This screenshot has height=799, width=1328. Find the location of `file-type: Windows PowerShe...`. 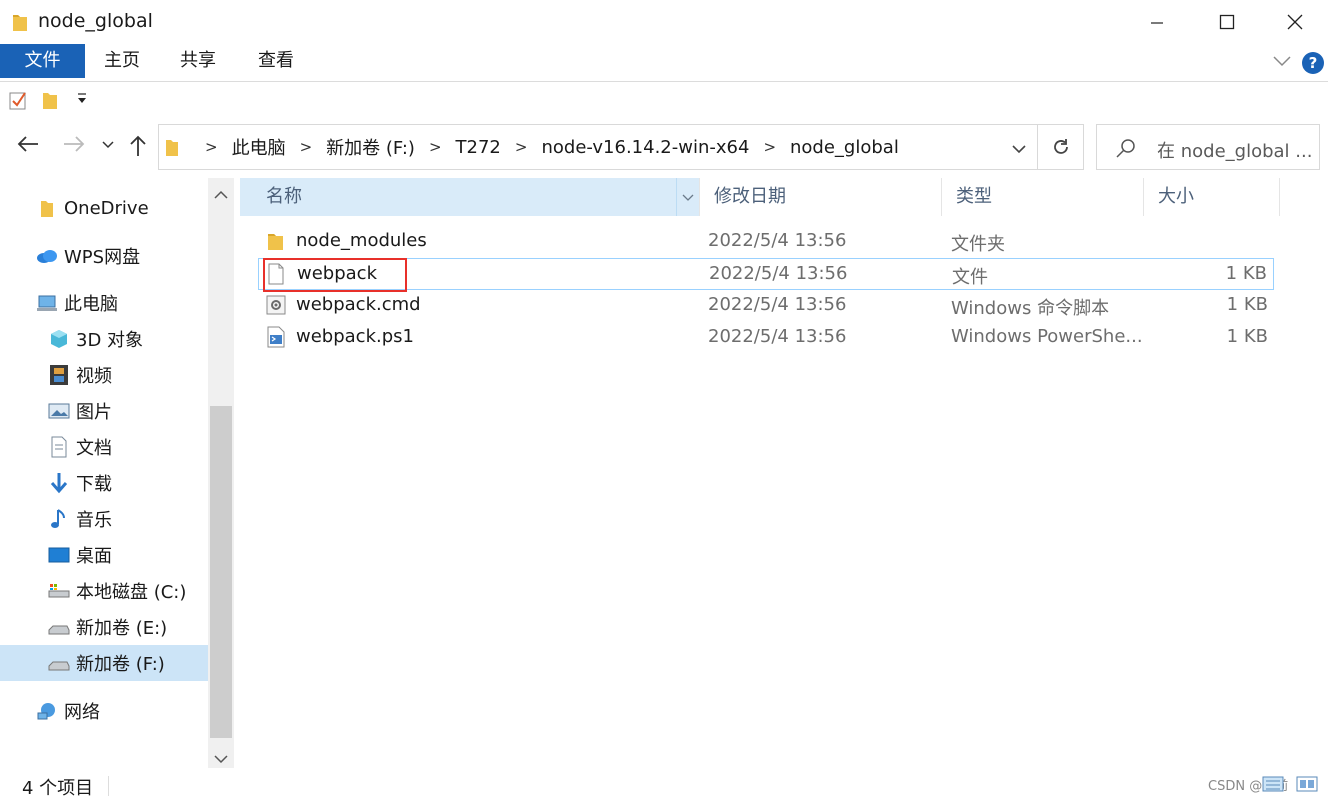

file-type: Windows PowerShe... is located at coordinates (1047, 336).